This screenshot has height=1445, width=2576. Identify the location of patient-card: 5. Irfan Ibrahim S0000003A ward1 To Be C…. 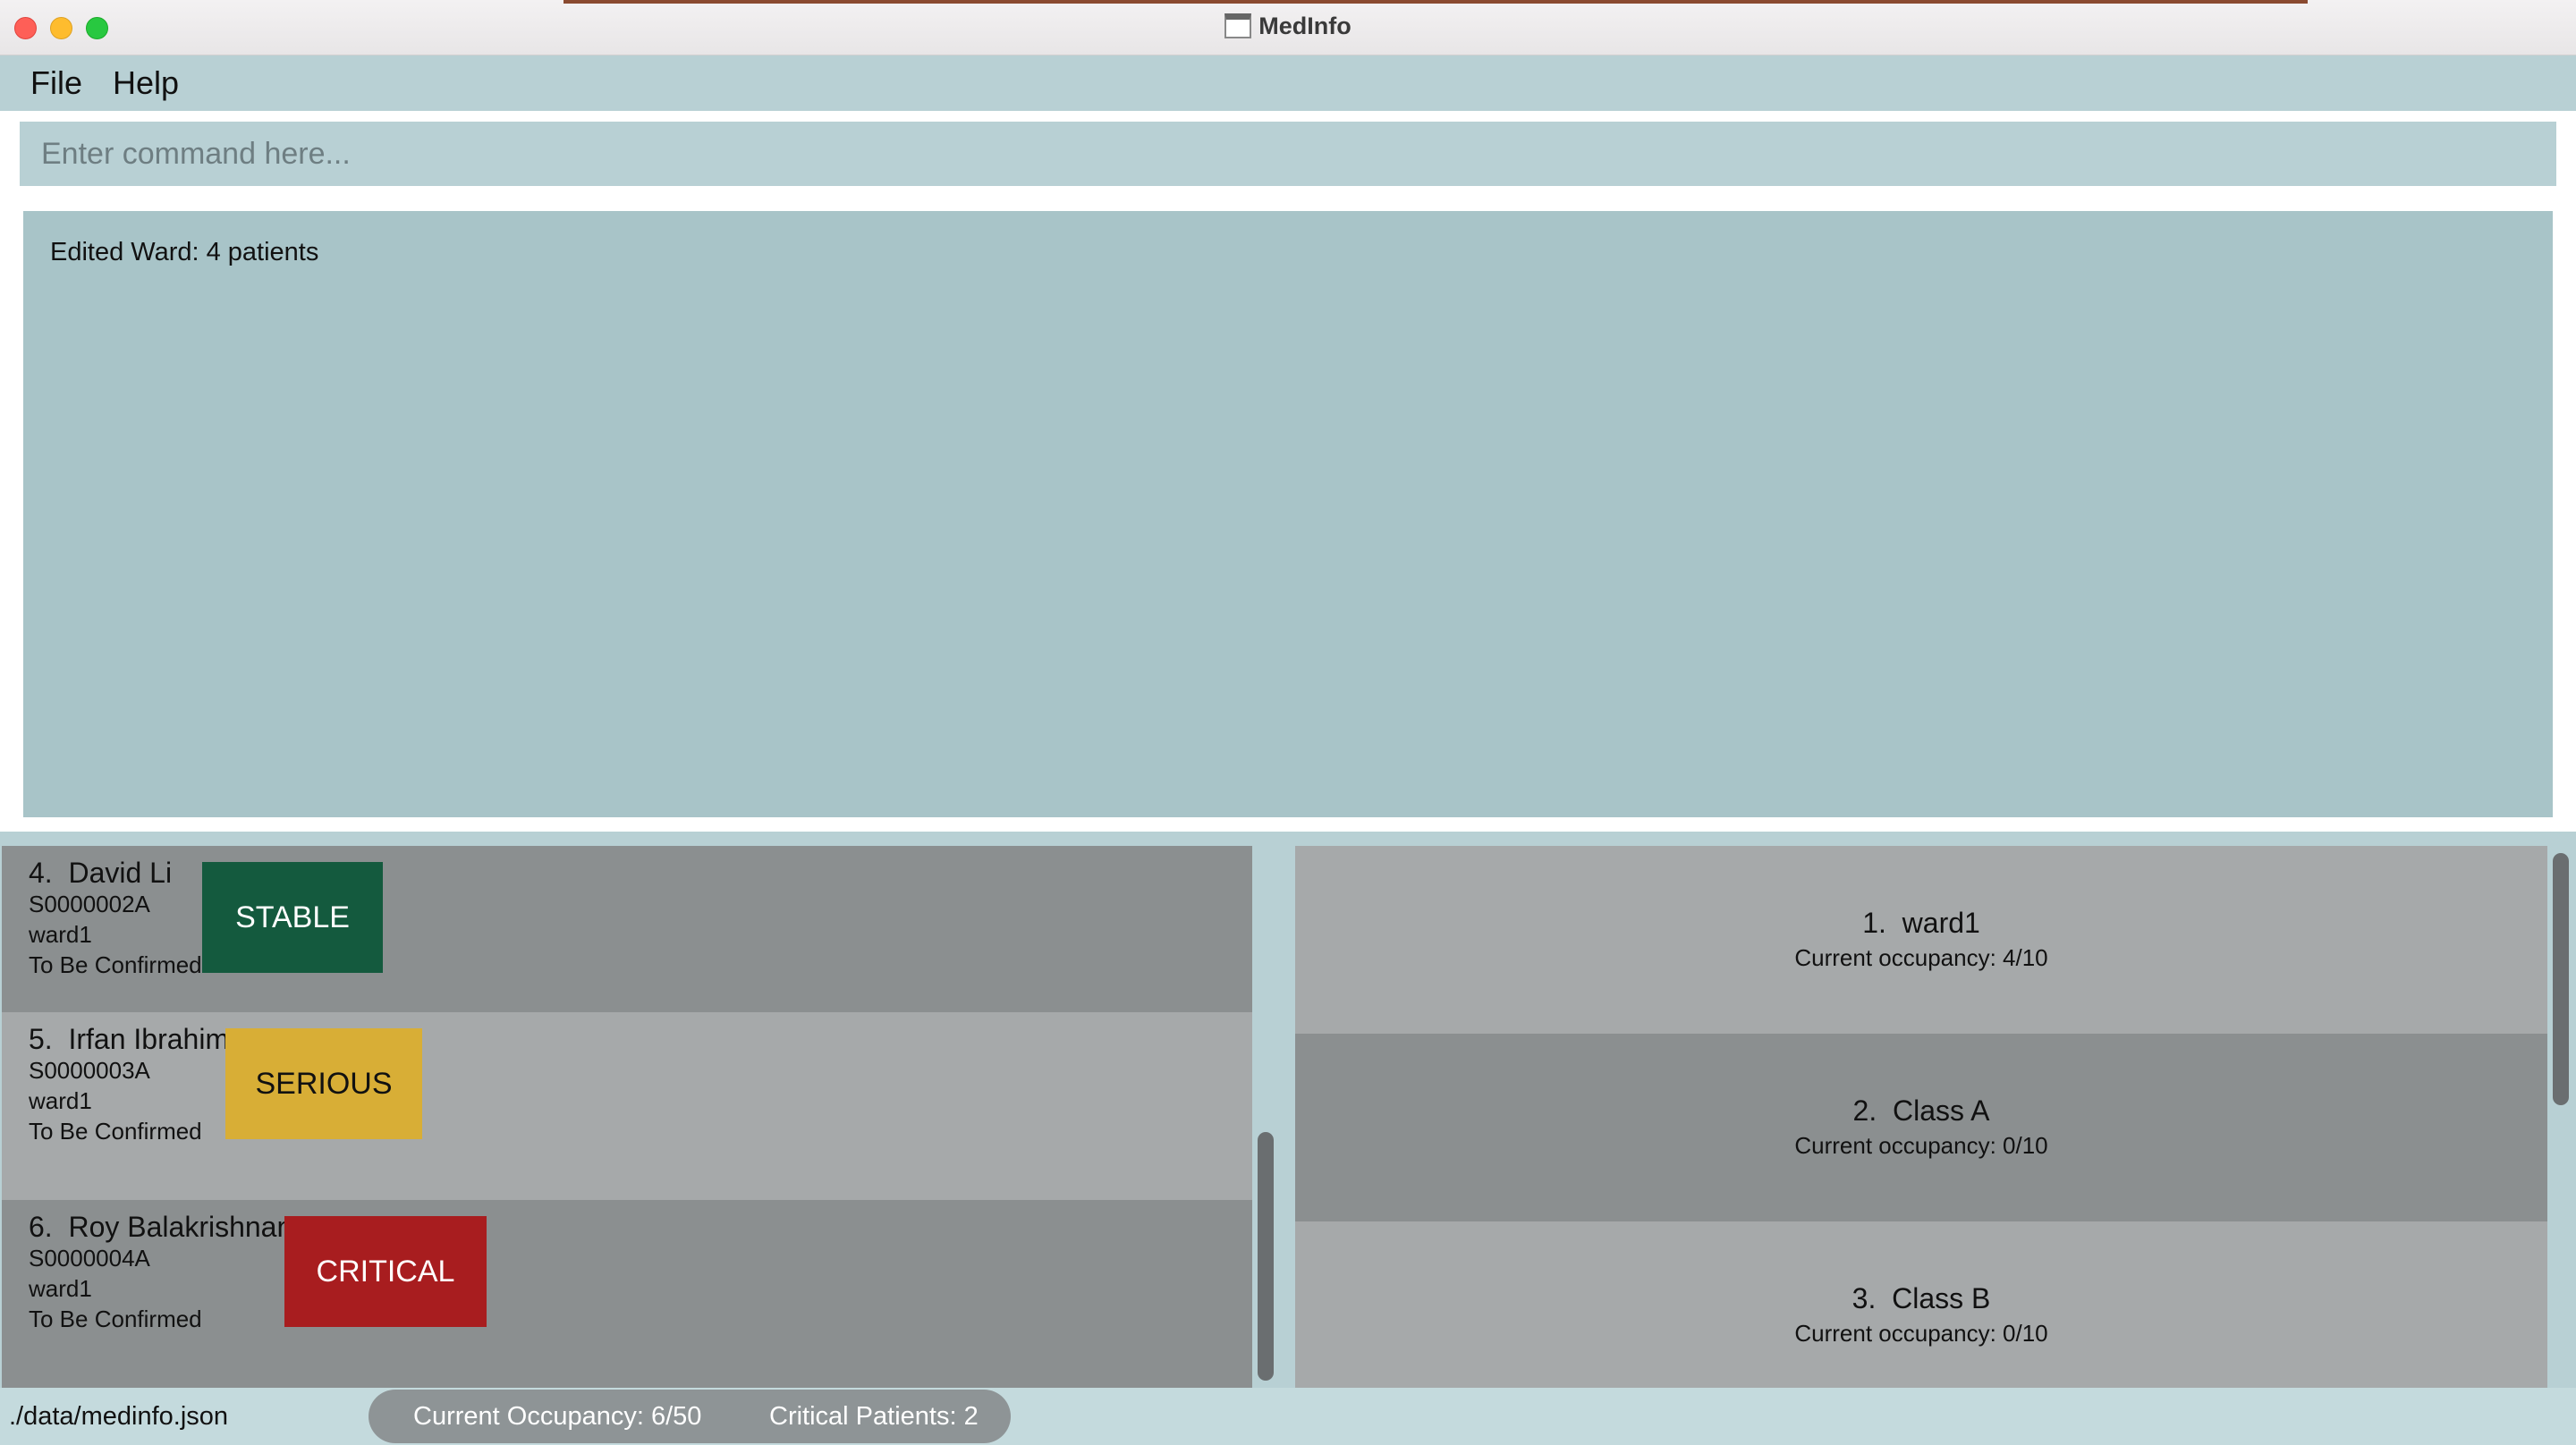
(627, 1106).